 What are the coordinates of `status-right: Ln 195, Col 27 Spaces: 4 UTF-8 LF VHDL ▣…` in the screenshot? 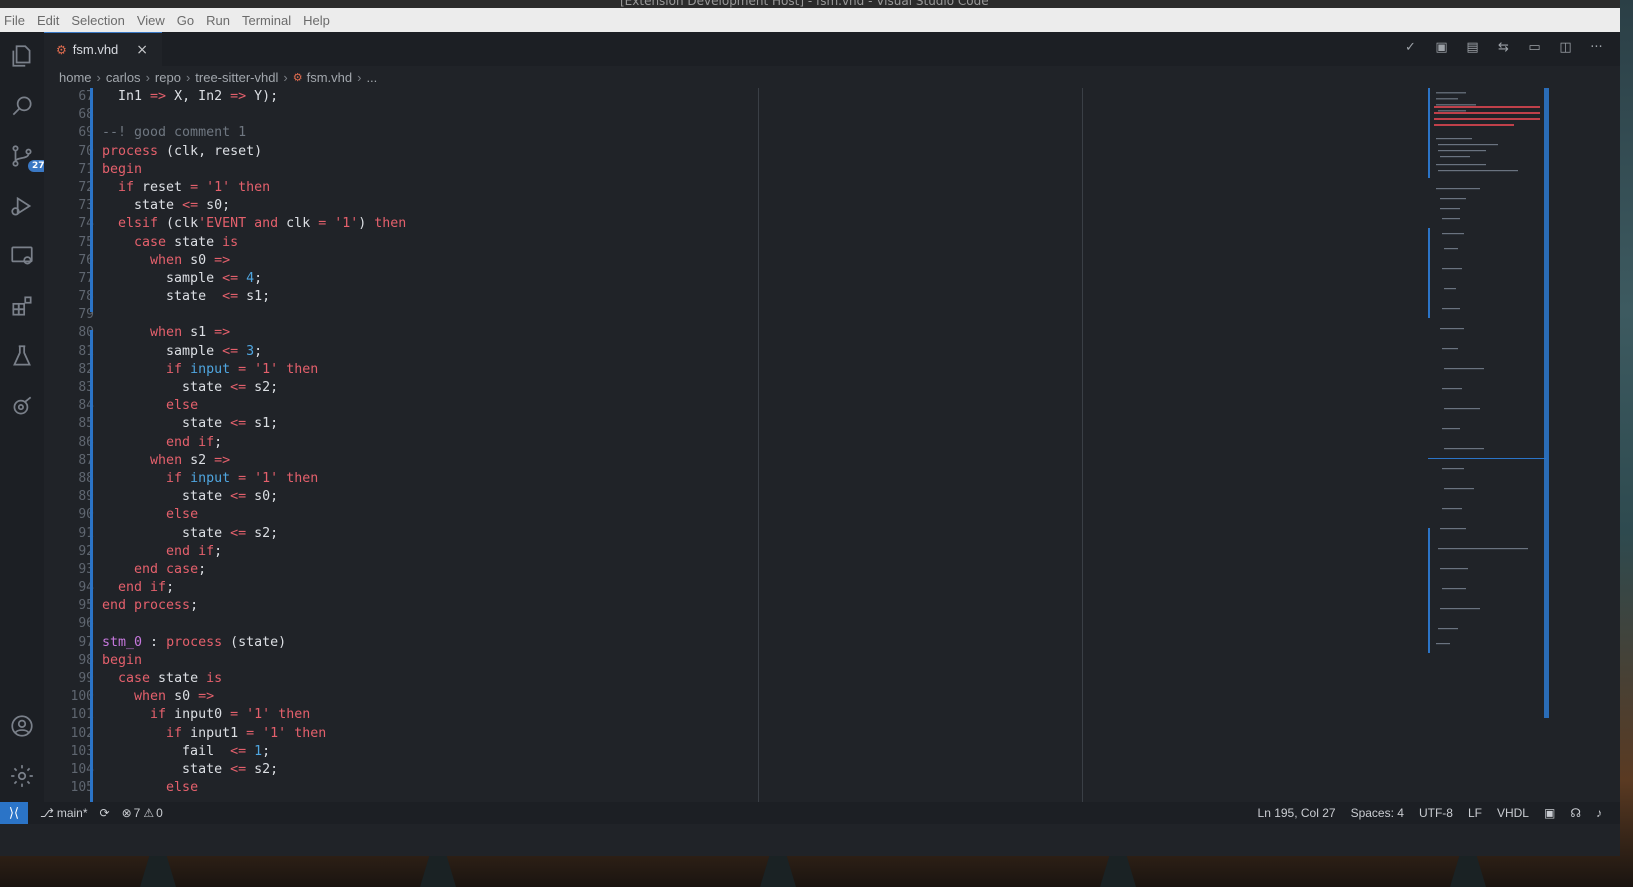 It's located at (1422, 813).